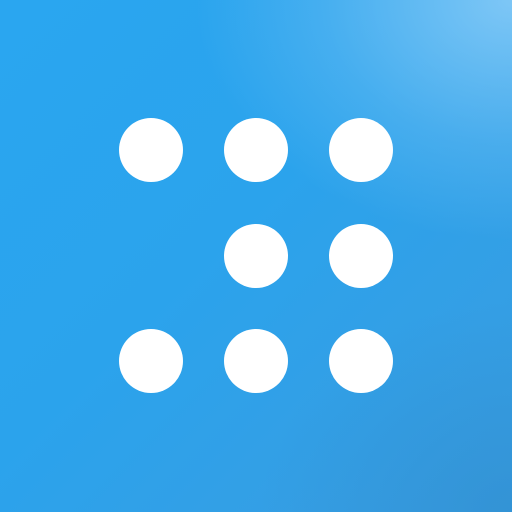  What do you see at coordinates (361, 150) in the screenshot?
I see `dot-row1-col3` at bounding box center [361, 150].